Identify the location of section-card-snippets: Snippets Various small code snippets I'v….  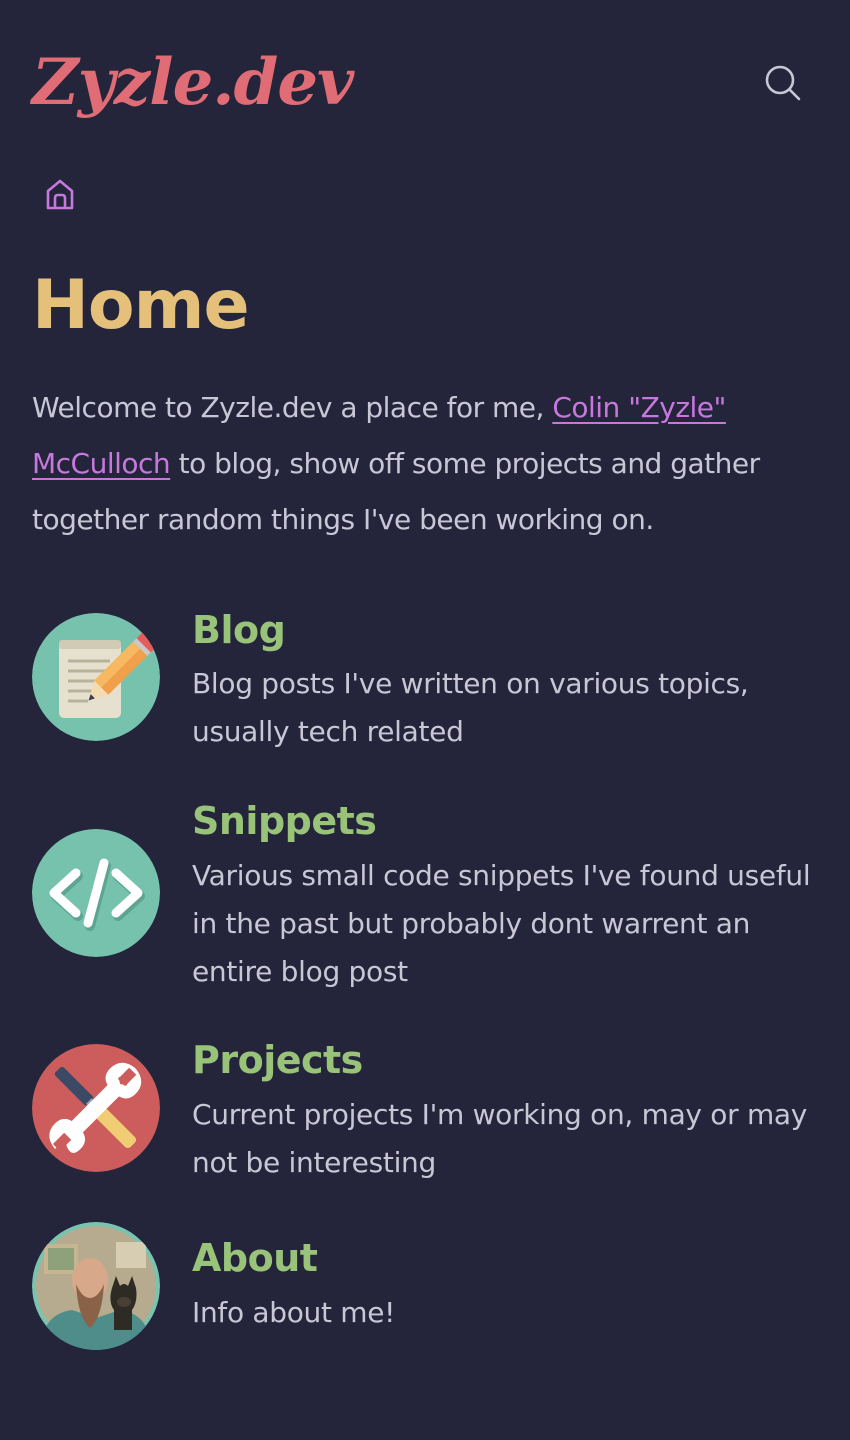
(427, 895).